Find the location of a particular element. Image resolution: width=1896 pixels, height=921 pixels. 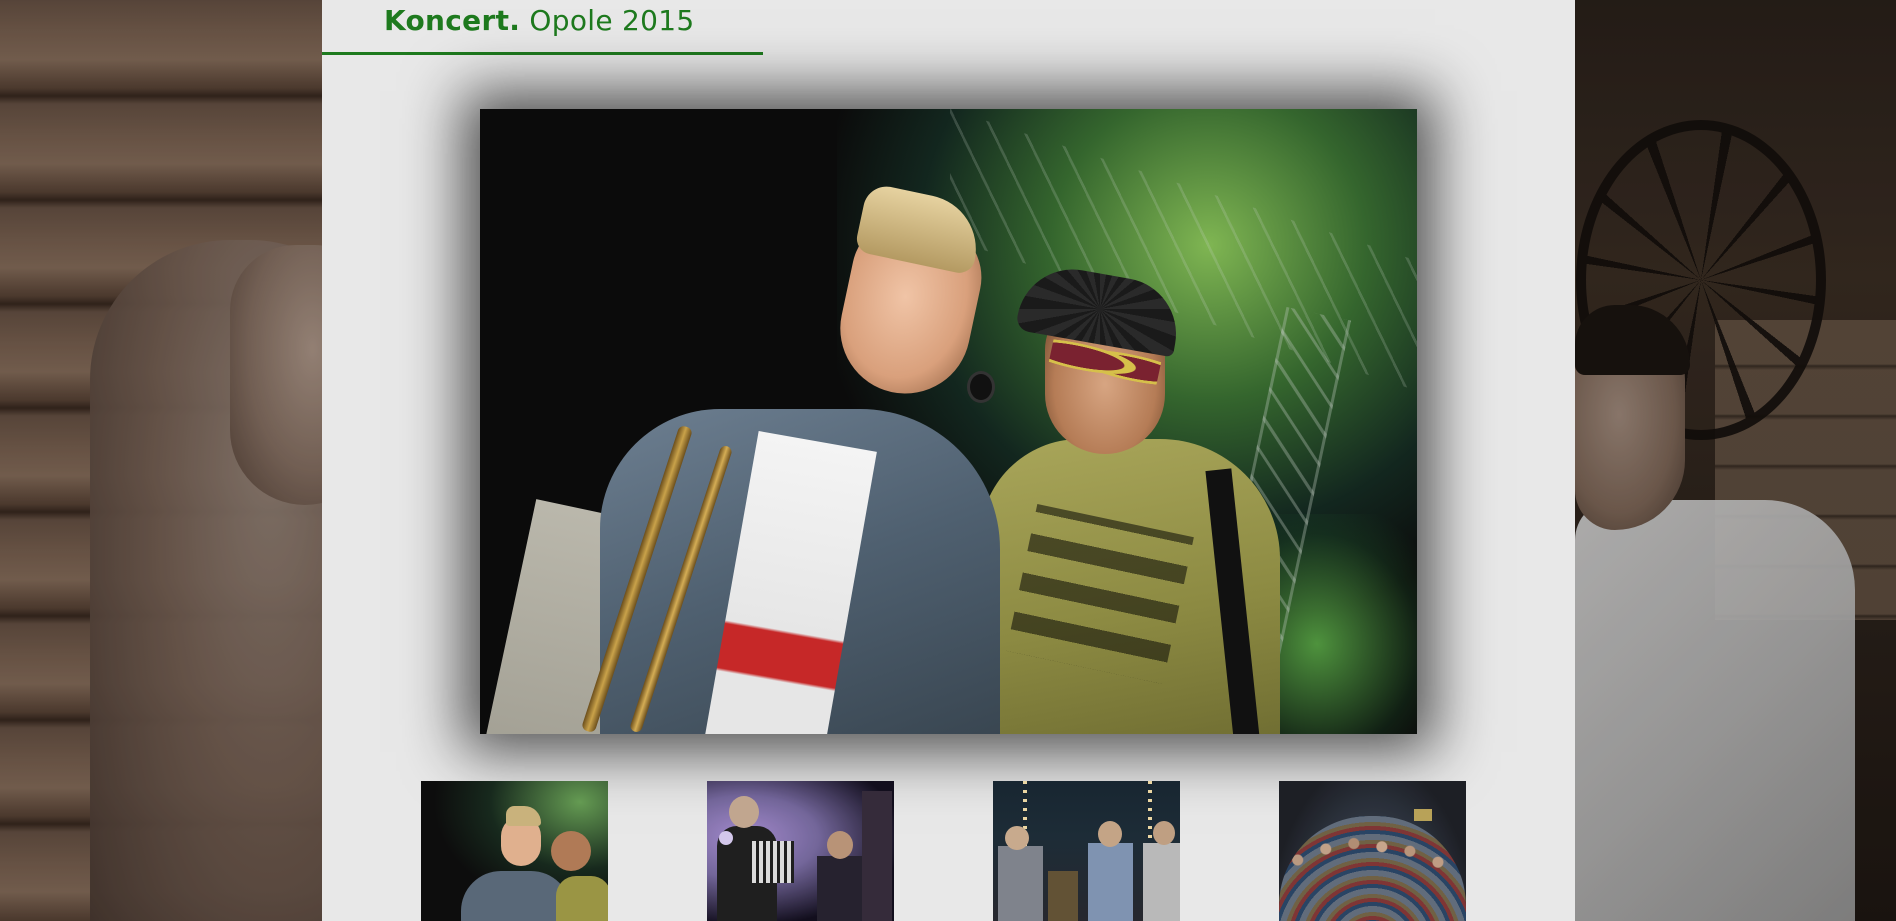

page-title-bold: Koncert. is located at coordinates (452, 20).